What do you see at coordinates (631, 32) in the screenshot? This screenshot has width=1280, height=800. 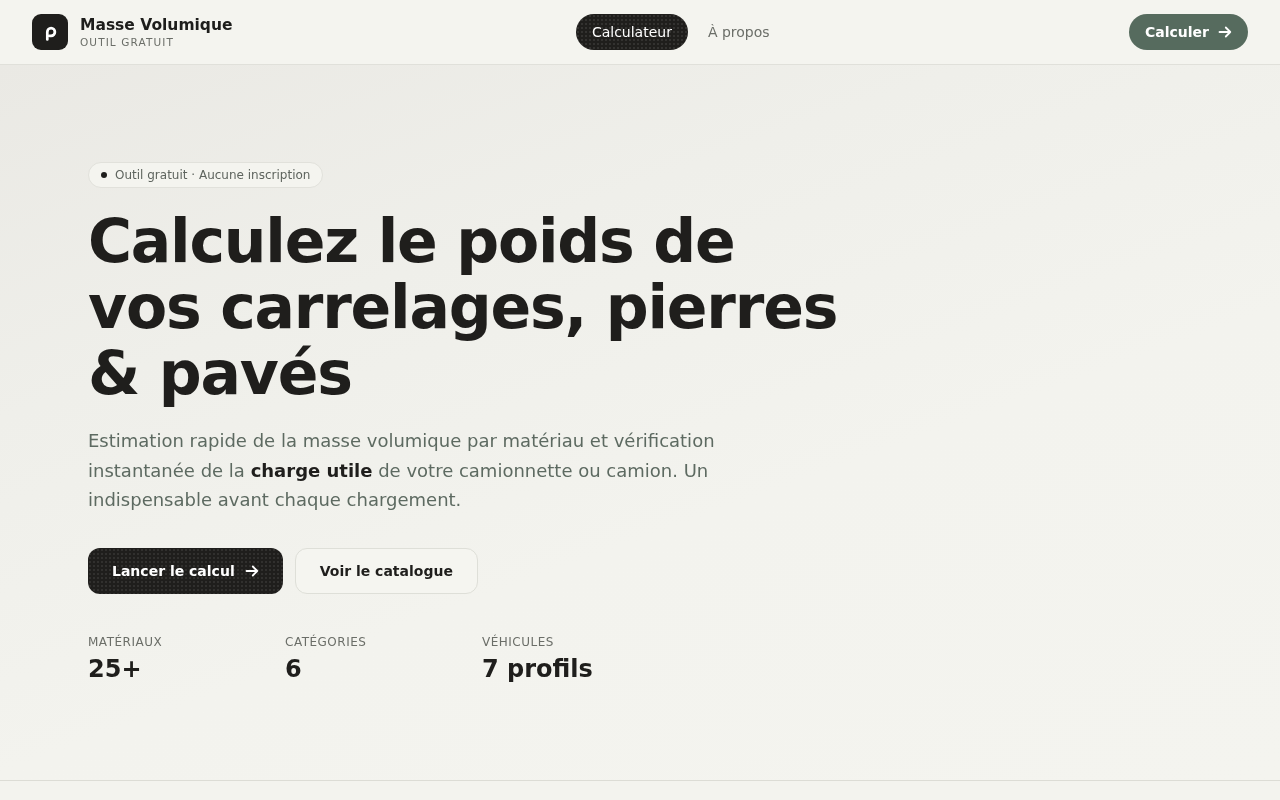 I see `nav-tab: Calculateur` at bounding box center [631, 32].